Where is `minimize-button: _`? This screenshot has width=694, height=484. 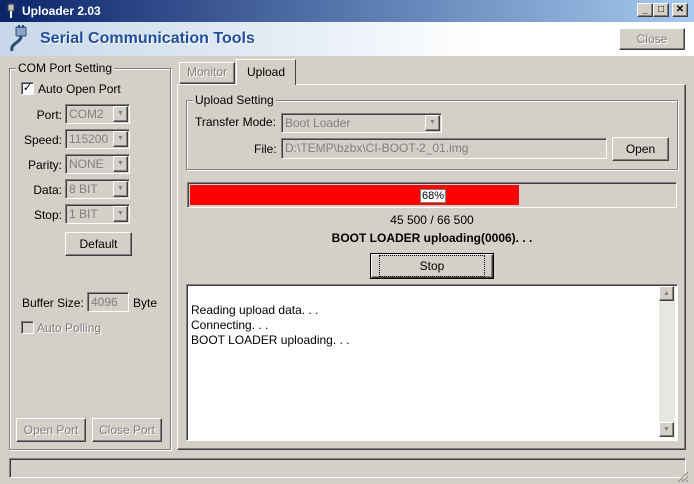 minimize-button: _ is located at coordinates (645, 10).